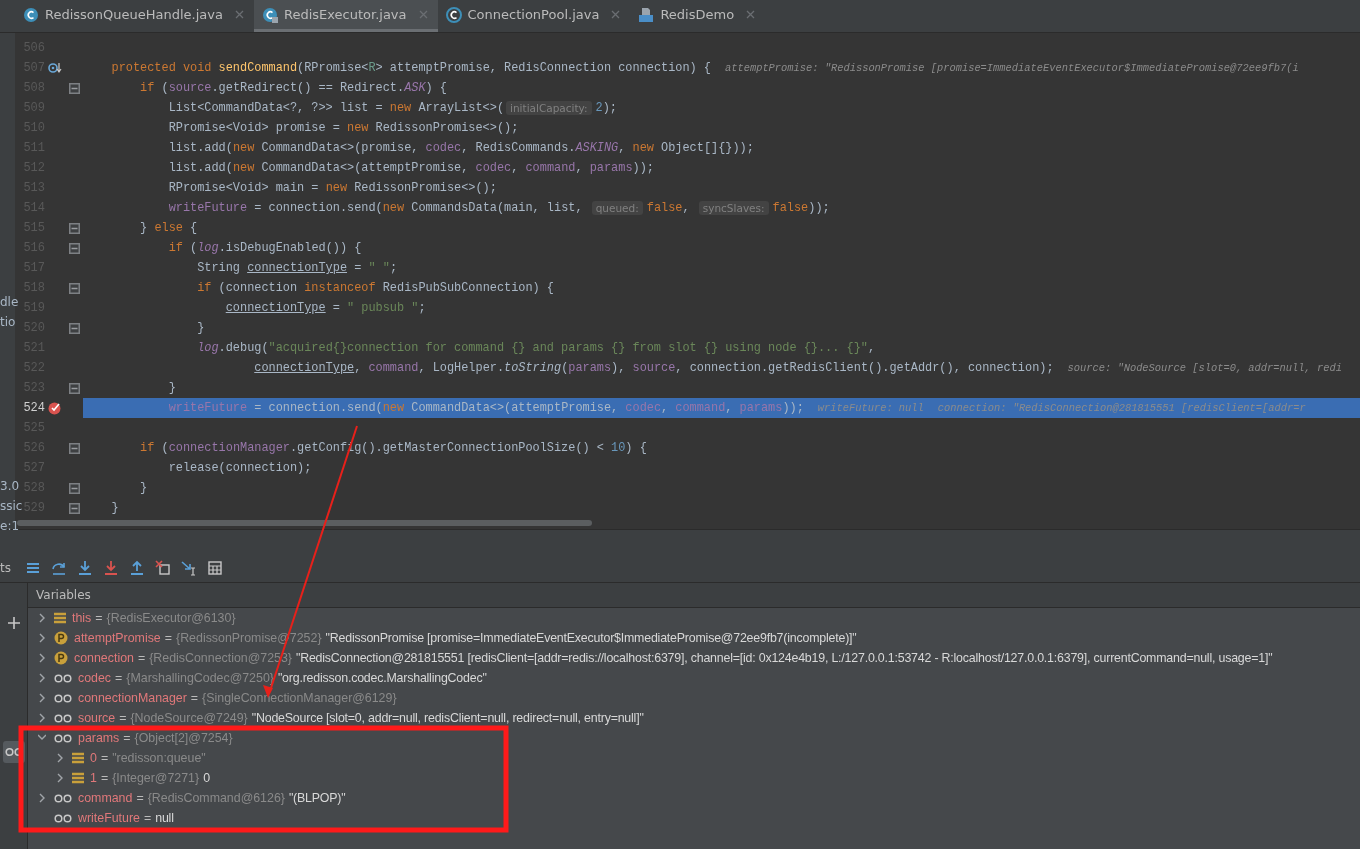  Describe the element at coordinates (668, 208) in the screenshot. I see `code-text: false,` at that location.